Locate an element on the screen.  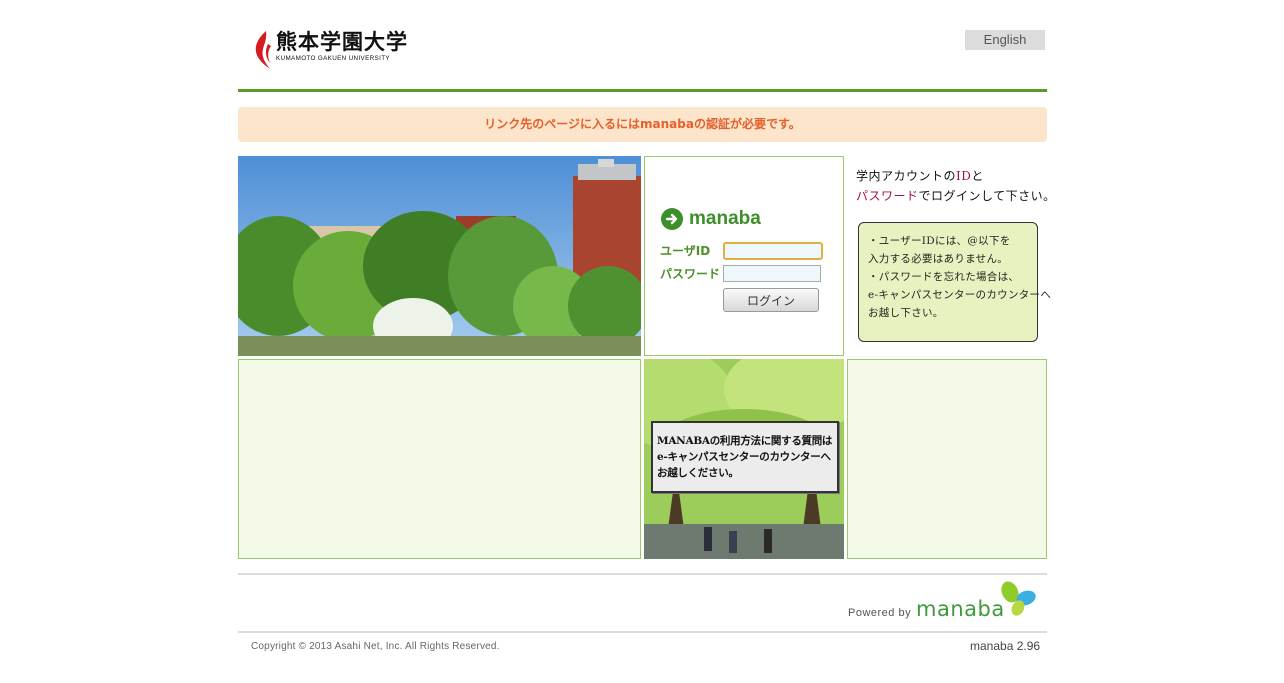
info-panel-left is located at coordinates (439, 459).